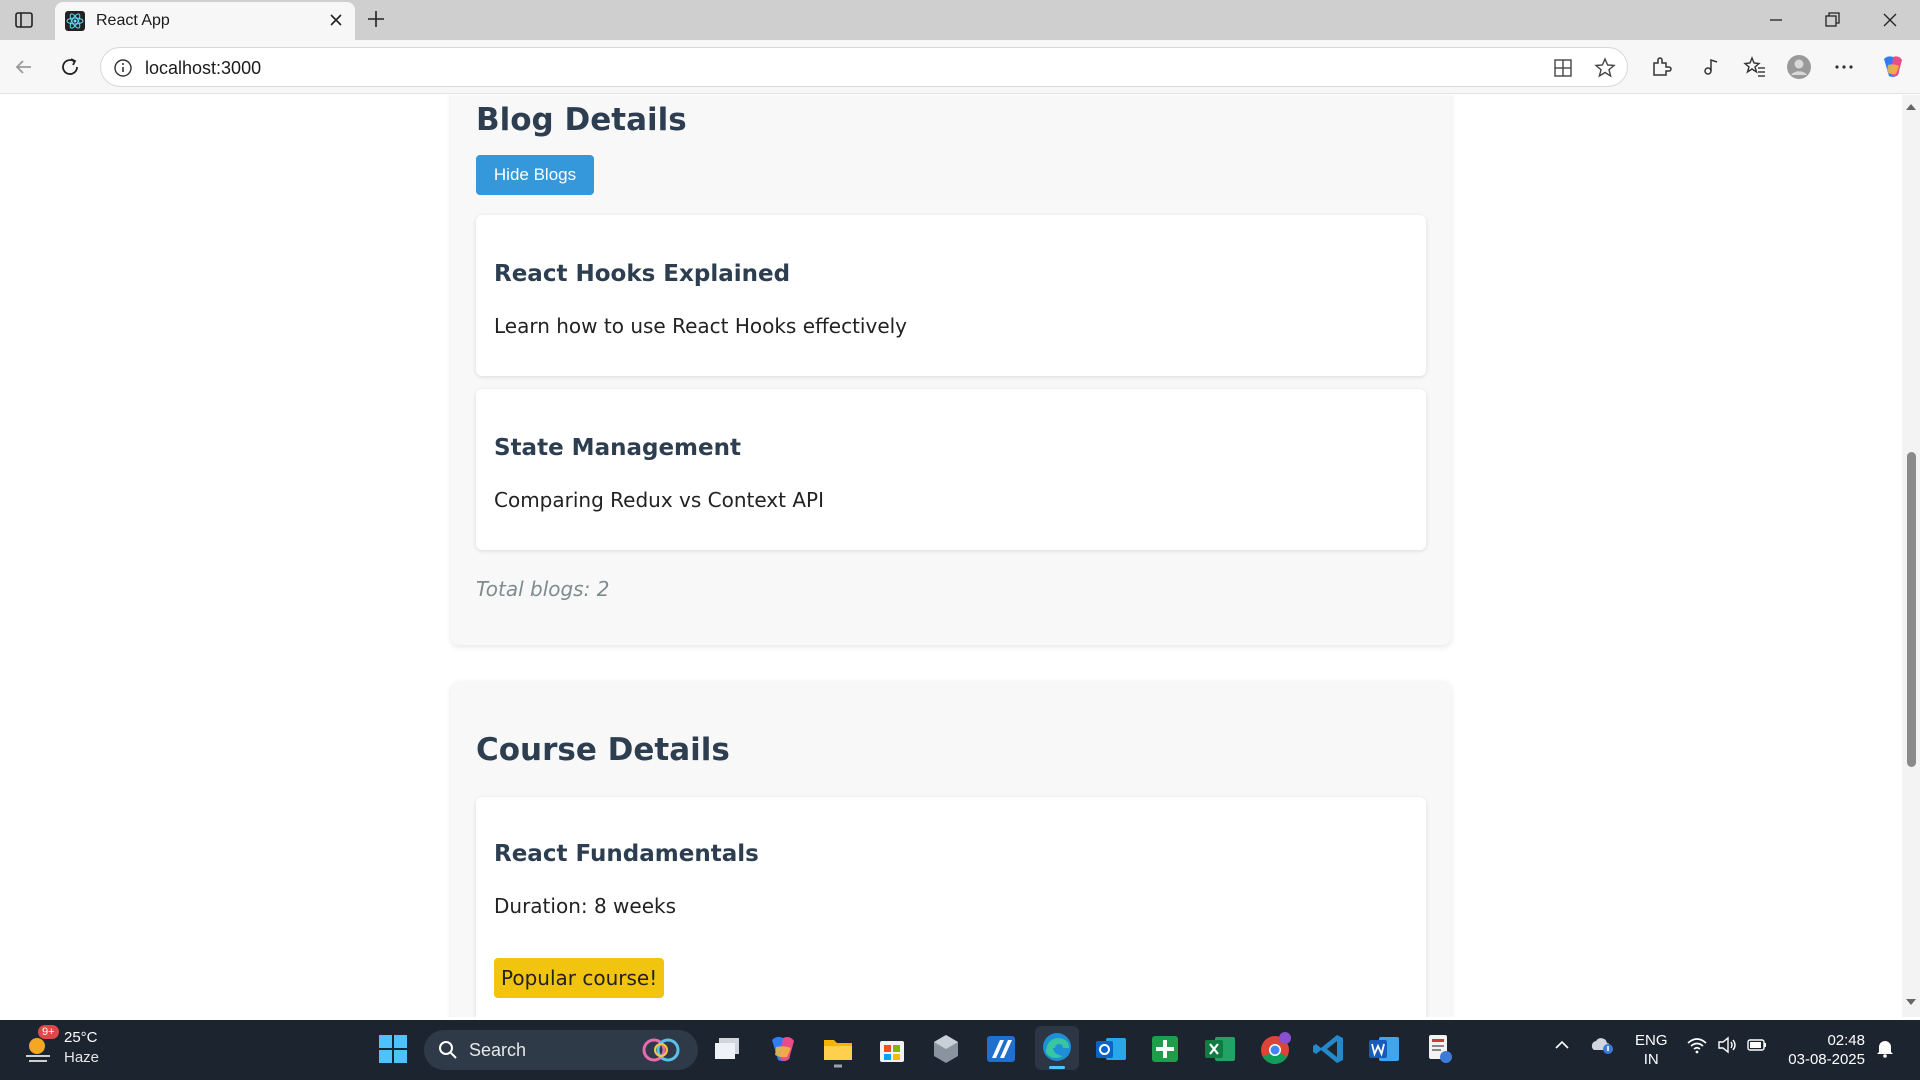  I want to click on close-tab-icon, so click(336, 20).